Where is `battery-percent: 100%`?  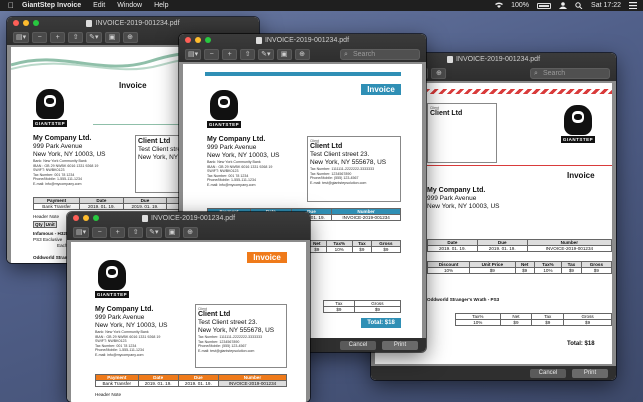
battery-percent: 100% is located at coordinates (520, 5).